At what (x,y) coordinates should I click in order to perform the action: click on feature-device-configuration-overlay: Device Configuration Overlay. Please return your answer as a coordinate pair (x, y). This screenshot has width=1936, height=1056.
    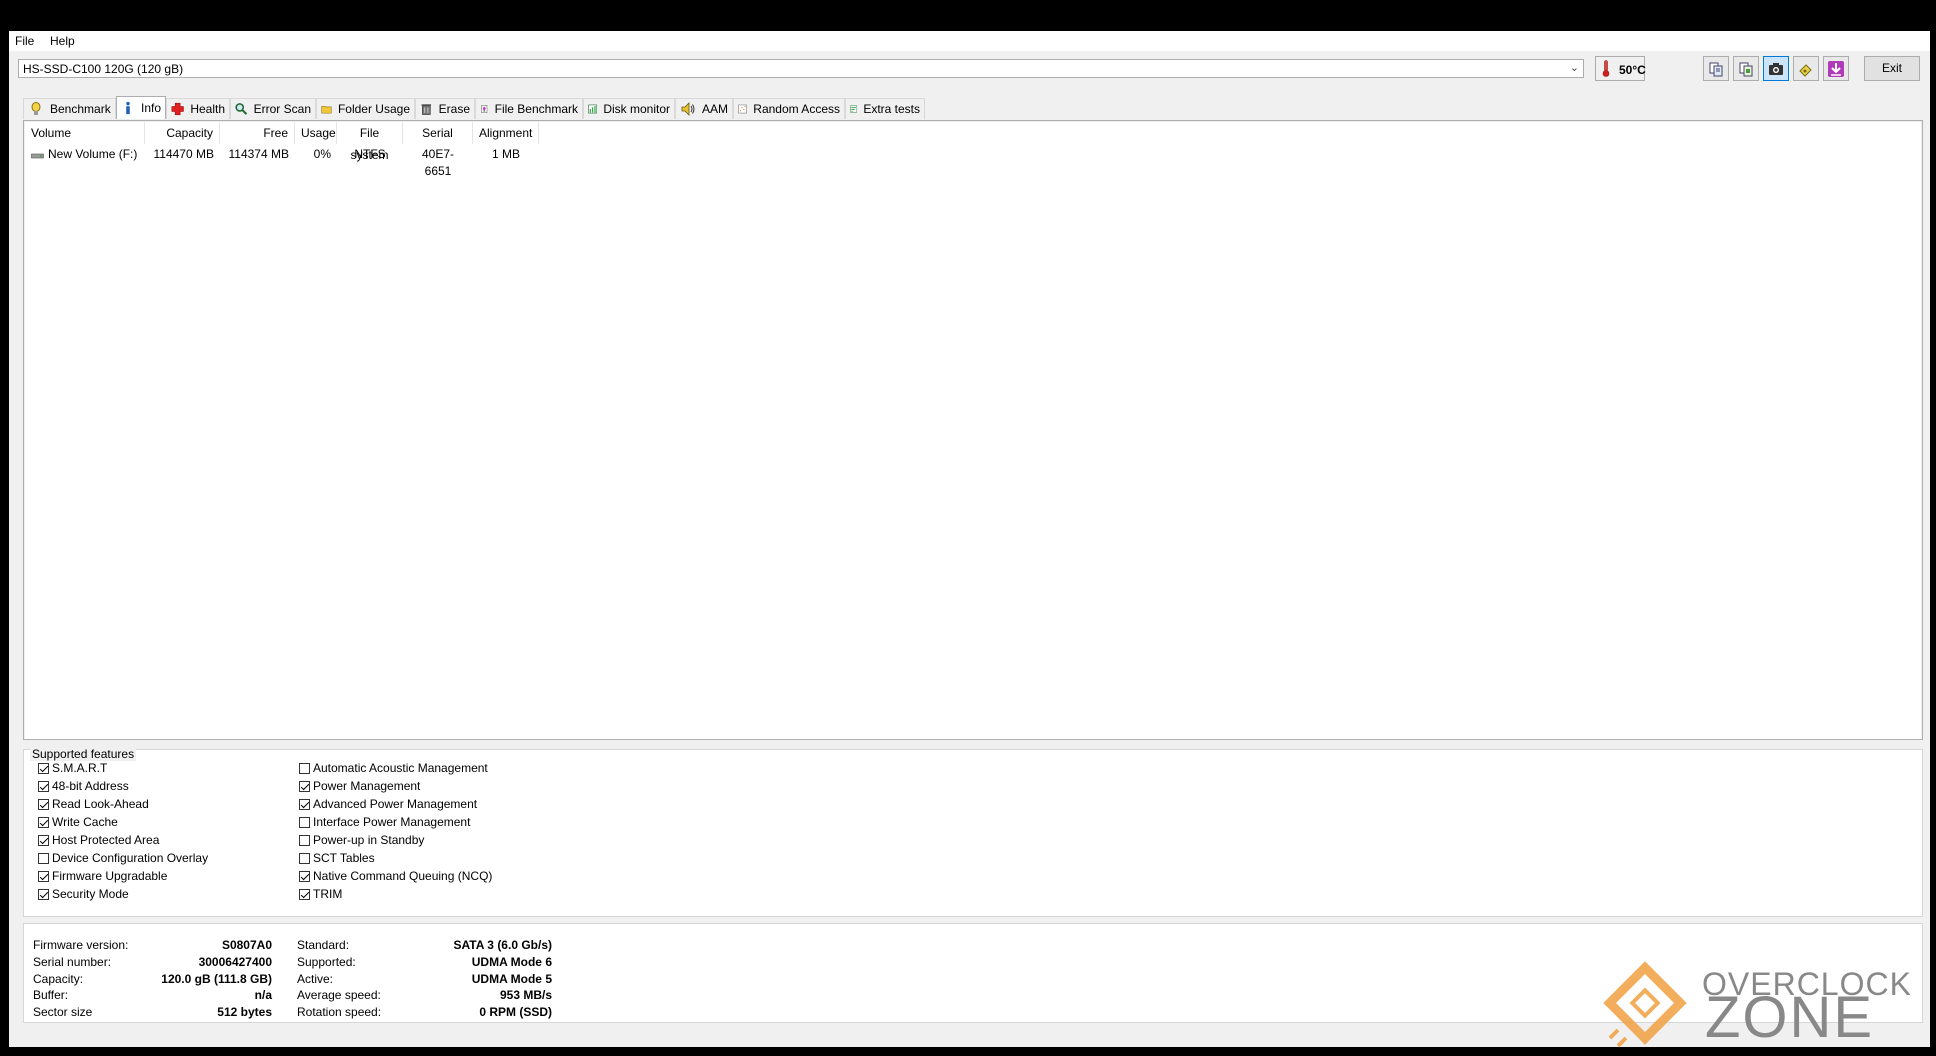
    Looking at the image, I should click on (123, 858).